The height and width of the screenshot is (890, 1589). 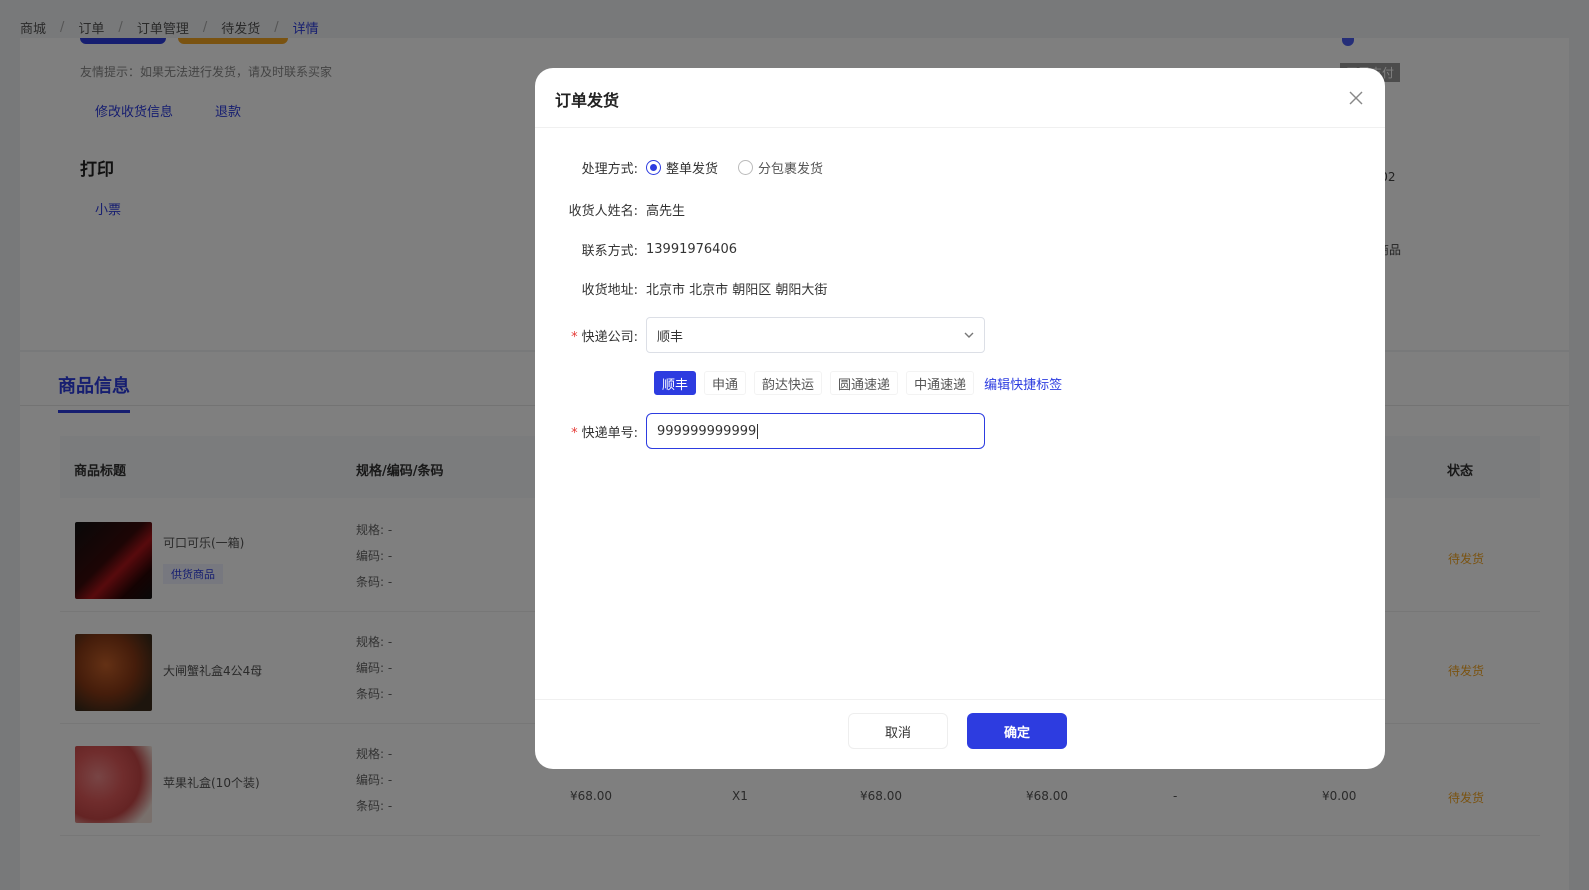 I want to click on tracking-number-input: 999999999999, so click(x=815, y=431).